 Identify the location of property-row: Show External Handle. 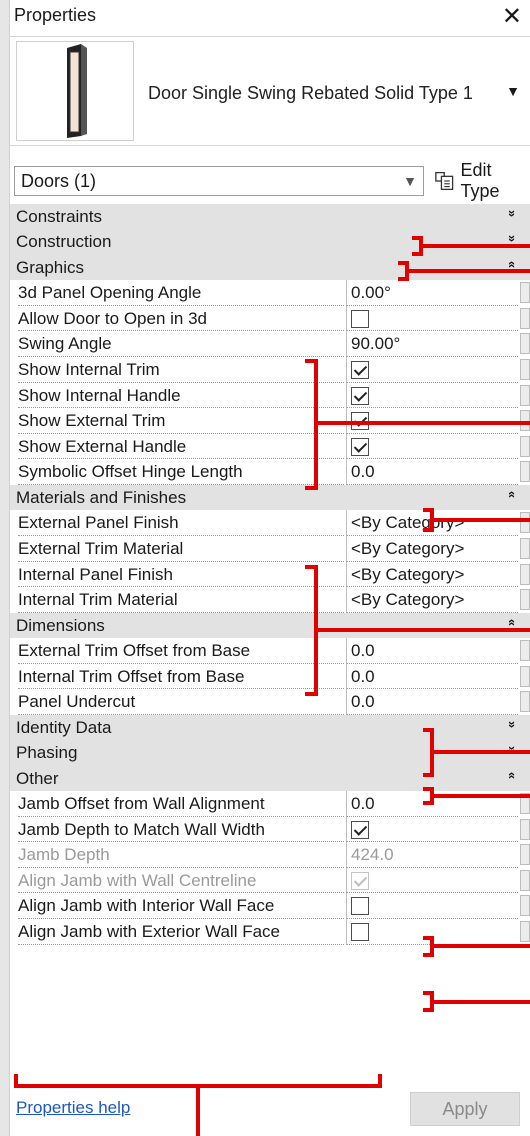
(270, 446).